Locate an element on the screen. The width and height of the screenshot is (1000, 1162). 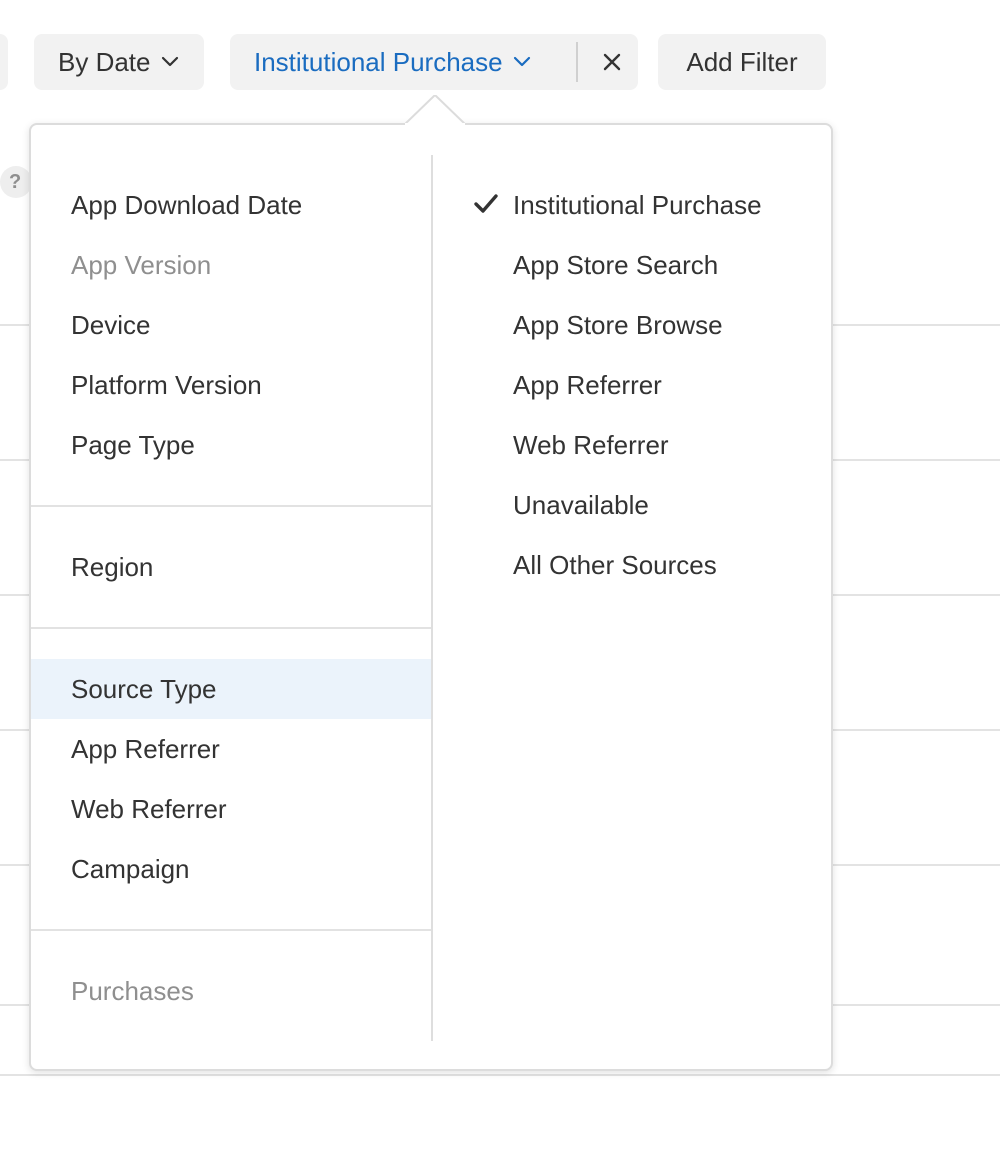
chip-divider is located at coordinates (577, 62).